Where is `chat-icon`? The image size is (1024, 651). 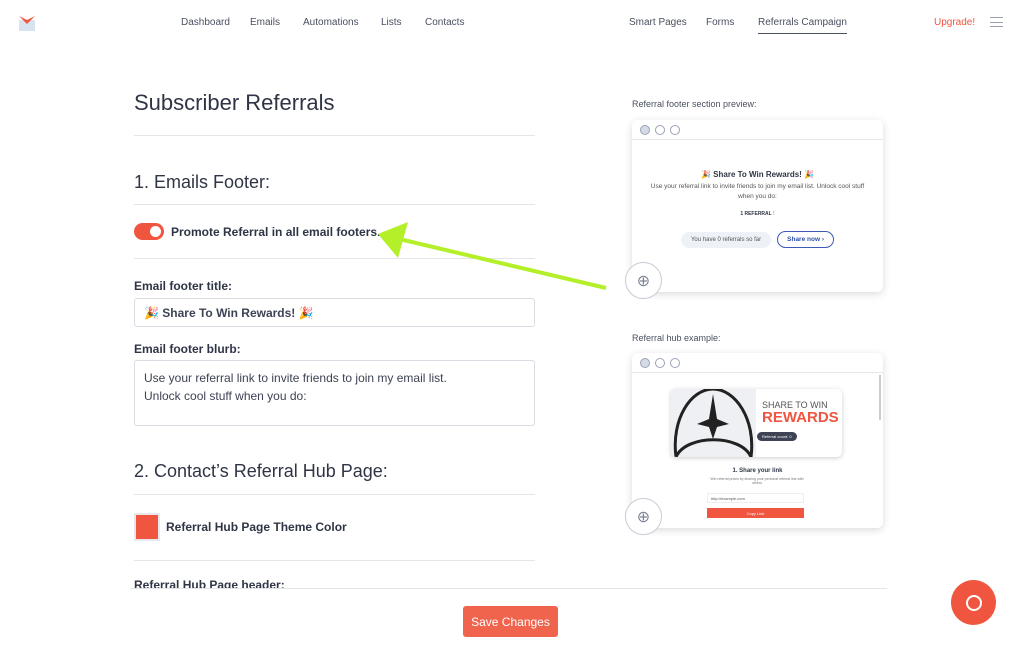
chat-icon is located at coordinates (973, 602).